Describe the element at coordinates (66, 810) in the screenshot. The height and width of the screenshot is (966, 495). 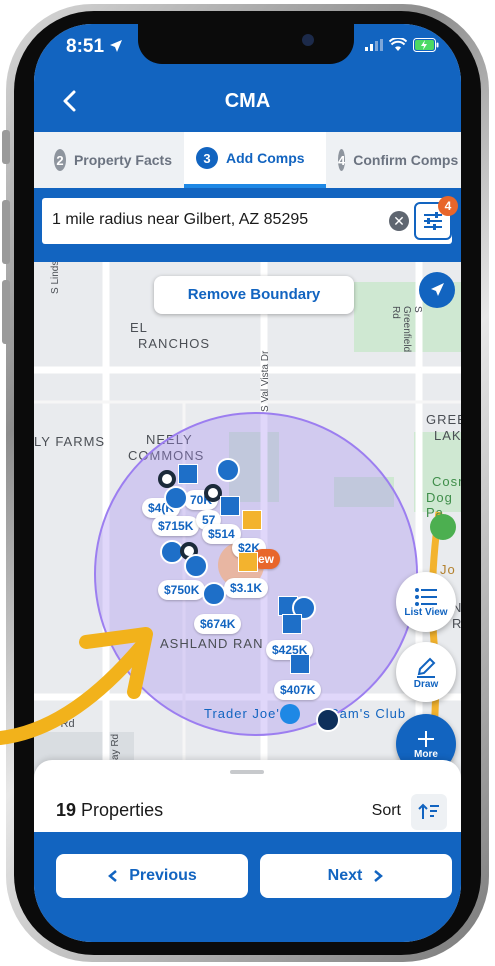
I see `results-count-number: 19` at that location.